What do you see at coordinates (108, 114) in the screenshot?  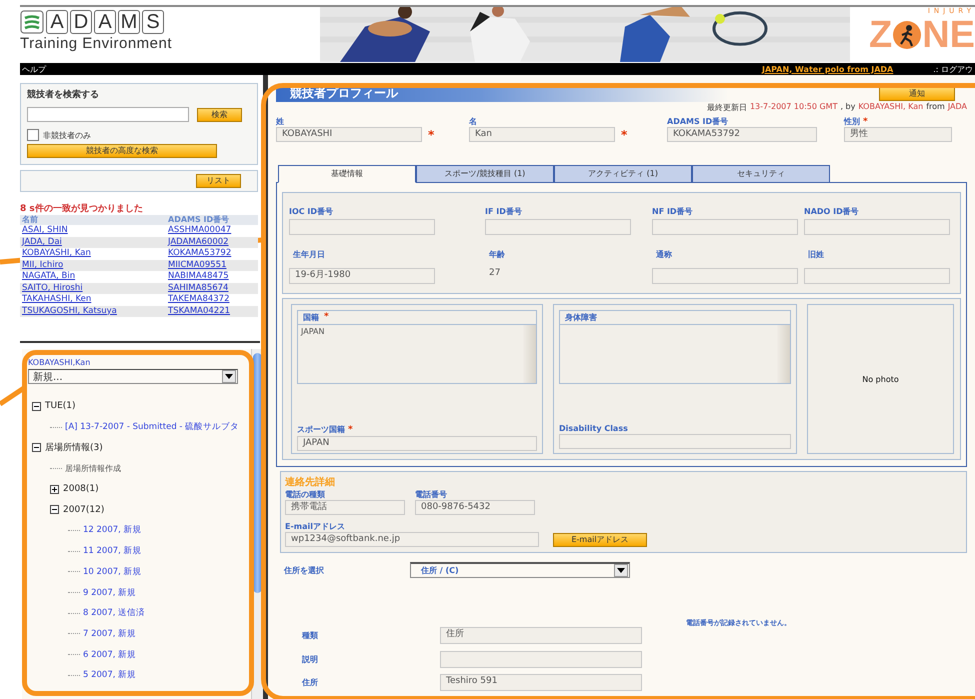 I see `search-field` at bounding box center [108, 114].